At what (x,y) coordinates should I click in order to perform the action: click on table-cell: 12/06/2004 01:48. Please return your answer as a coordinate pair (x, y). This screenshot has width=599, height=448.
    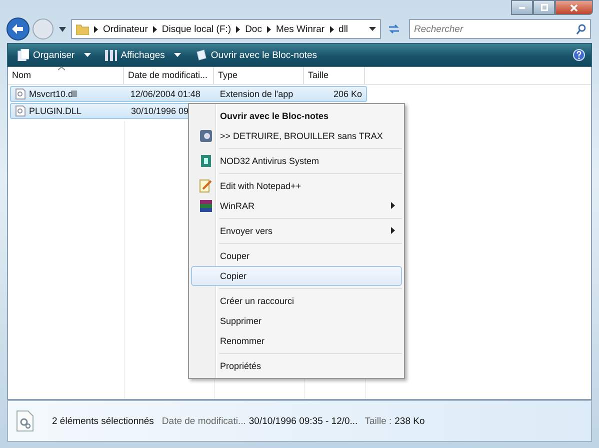
    Looking at the image, I should click on (165, 94).